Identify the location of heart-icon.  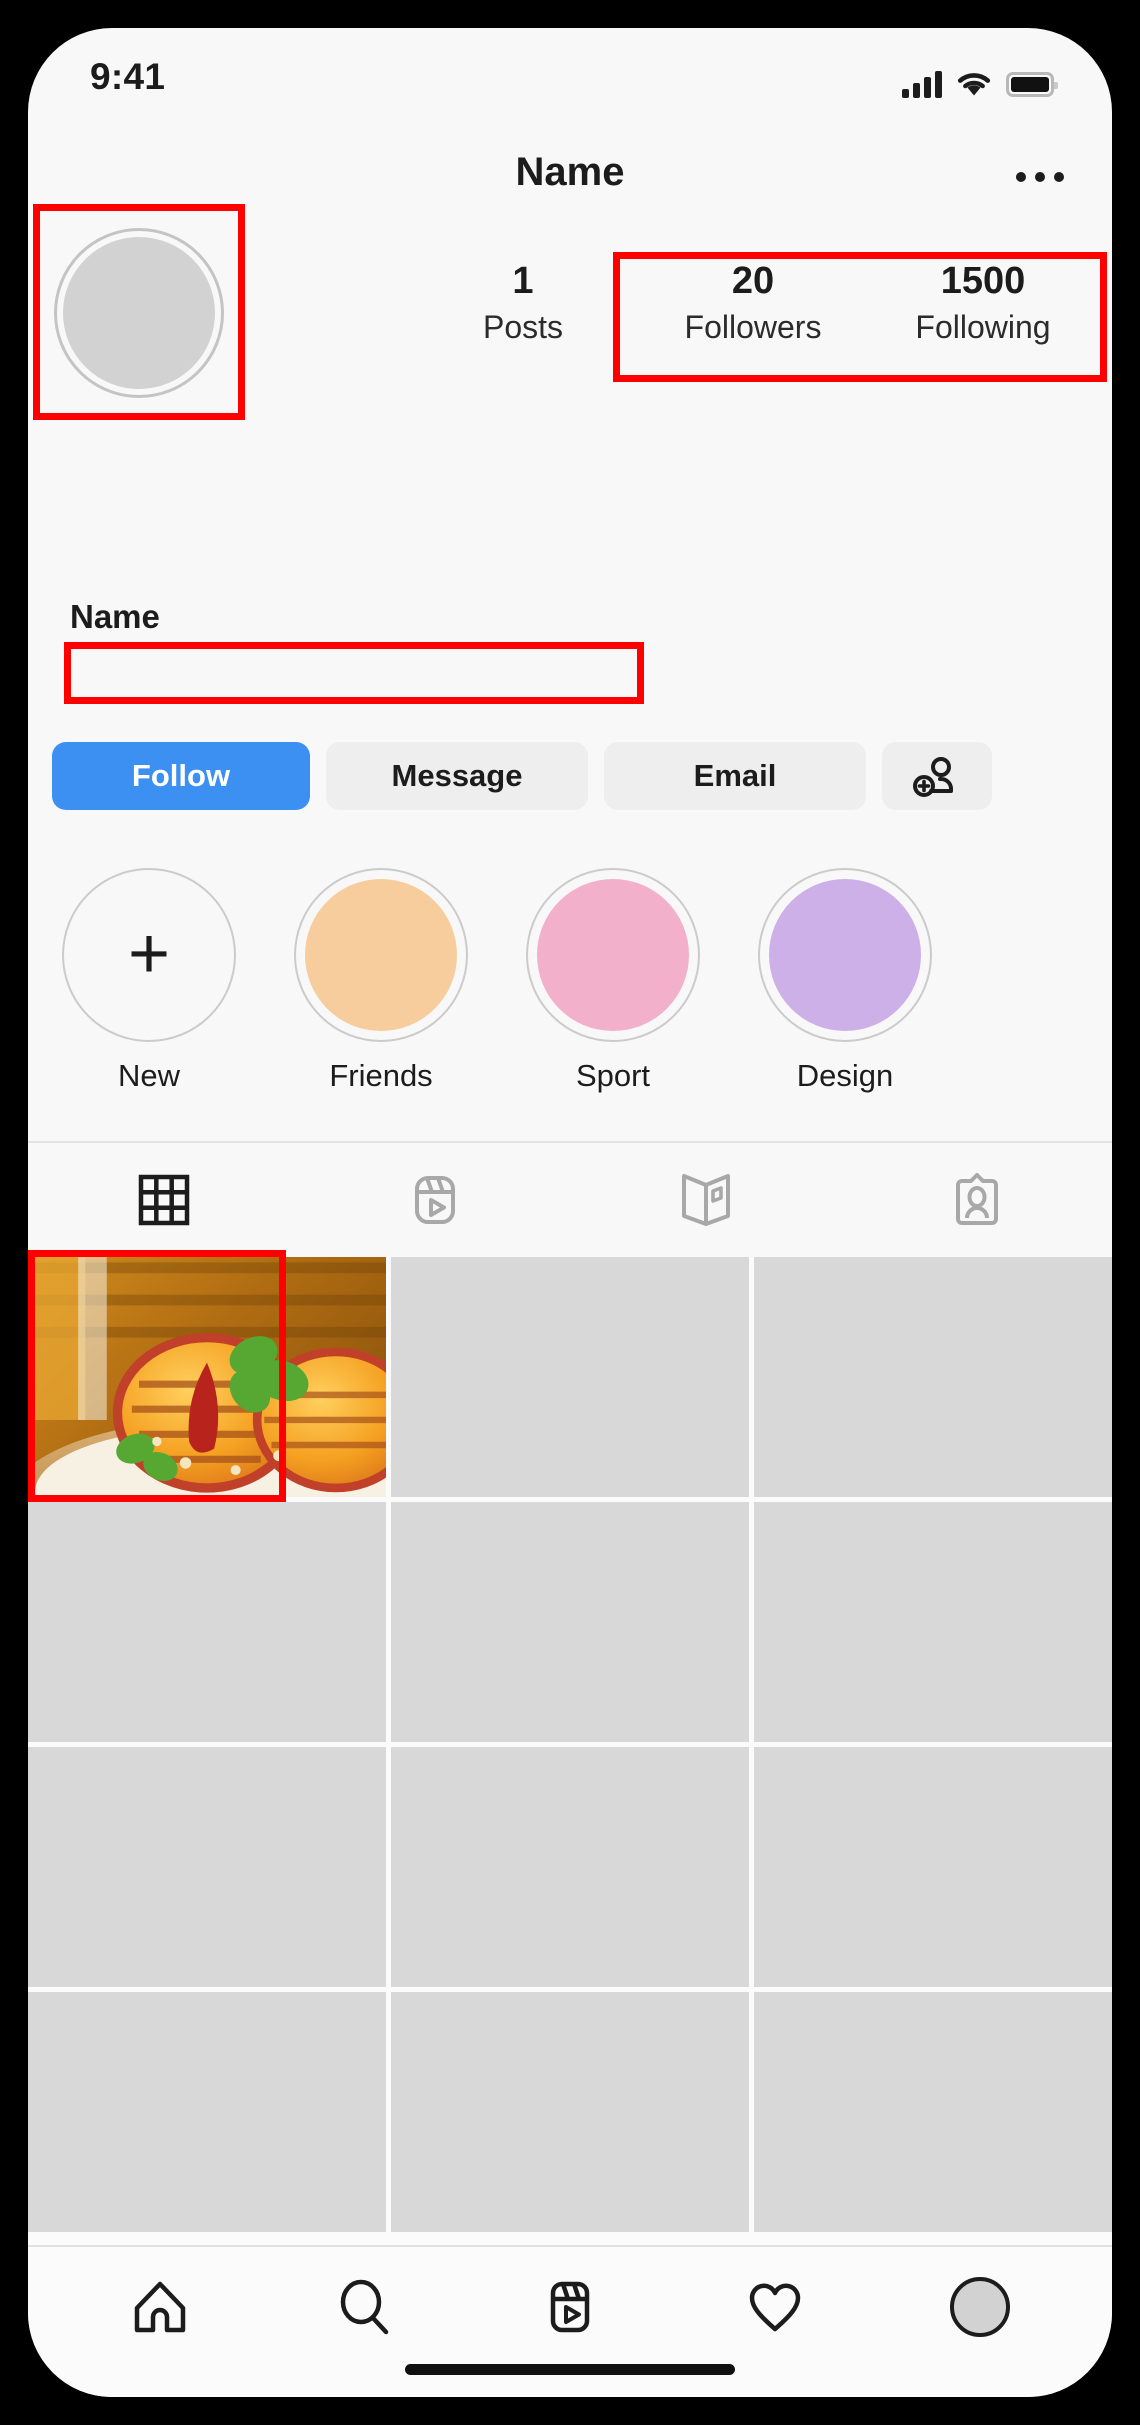
(775, 2307).